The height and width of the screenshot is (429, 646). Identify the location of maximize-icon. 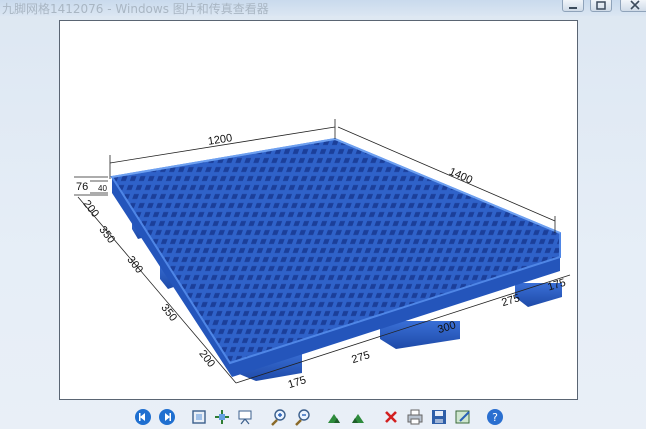
(601, 5).